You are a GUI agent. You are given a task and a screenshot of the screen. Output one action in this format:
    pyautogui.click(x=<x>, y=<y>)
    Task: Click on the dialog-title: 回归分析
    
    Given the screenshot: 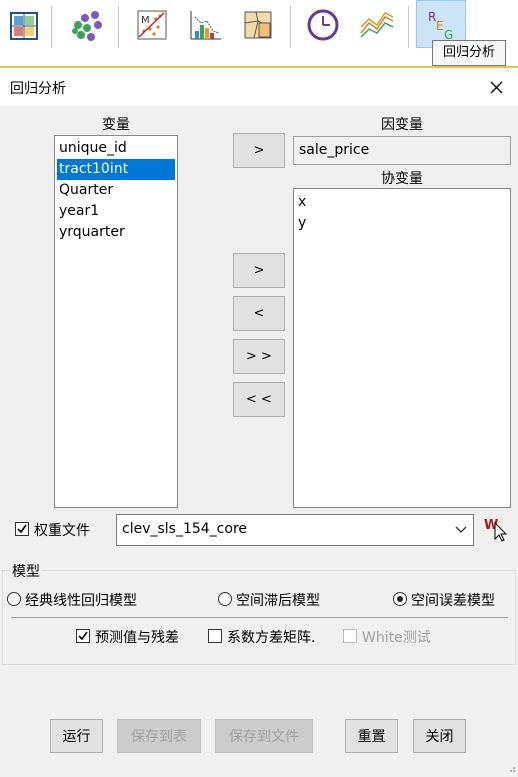 What is the action you would take?
    pyautogui.click(x=38, y=89)
    